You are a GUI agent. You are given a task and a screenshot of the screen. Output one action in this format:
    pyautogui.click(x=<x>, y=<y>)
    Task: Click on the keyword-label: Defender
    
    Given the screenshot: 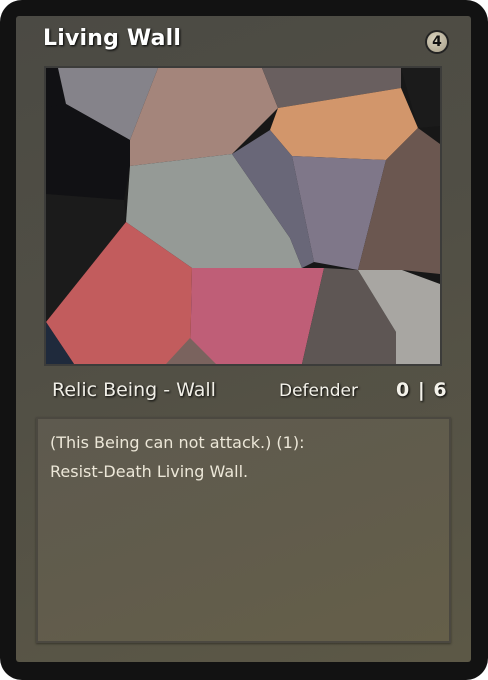 What is the action you would take?
    pyautogui.click(x=319, y=391)
    